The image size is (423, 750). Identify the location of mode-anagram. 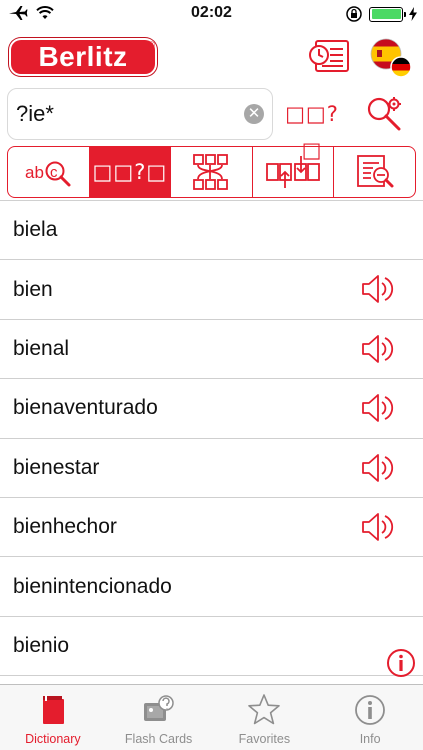
(212, 172).